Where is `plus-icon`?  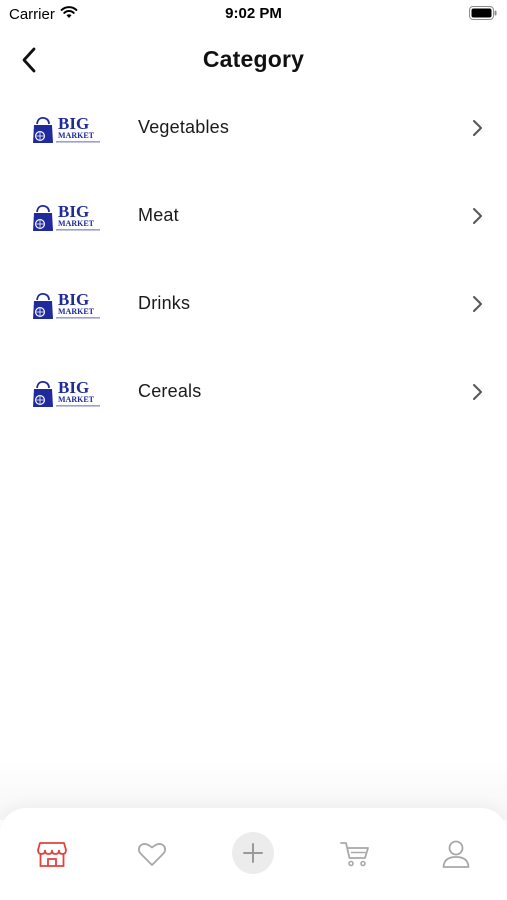 plus-icon is located at coordinates (253, 853).